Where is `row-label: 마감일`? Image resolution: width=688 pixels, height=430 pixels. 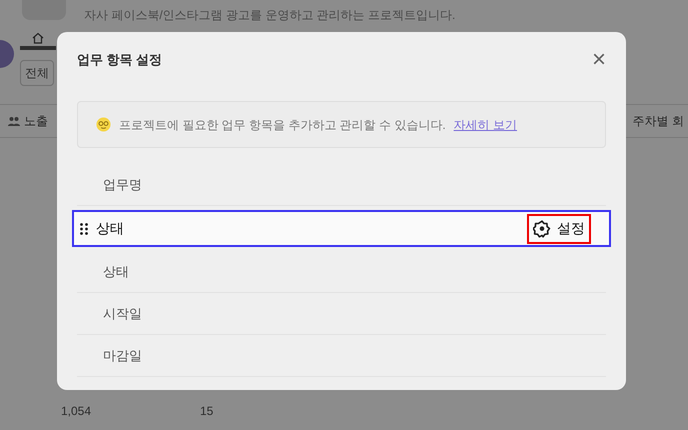
row-label: 마감일 is located at coordinates (122, 355).